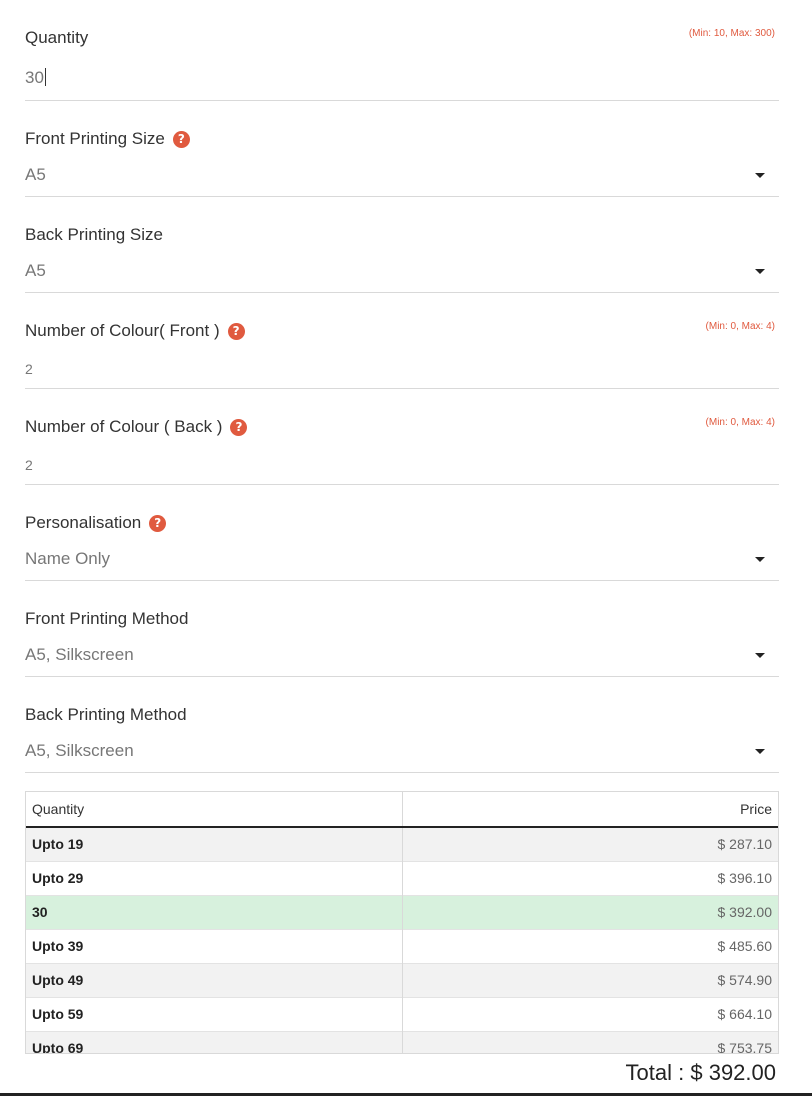 The height and width of the screenshot is (1096, 812). Describe the element at coordinates (122, 330) in the screenshot. I see `colour-front-label: Number of Colour( Front )` at that location.